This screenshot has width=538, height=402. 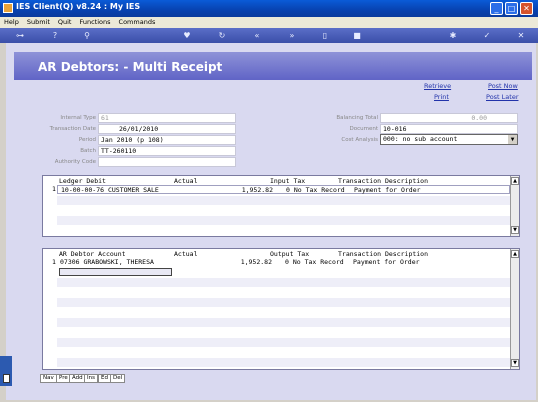 I want to click on internal-type-field: 61, so click(x=167, y=118).